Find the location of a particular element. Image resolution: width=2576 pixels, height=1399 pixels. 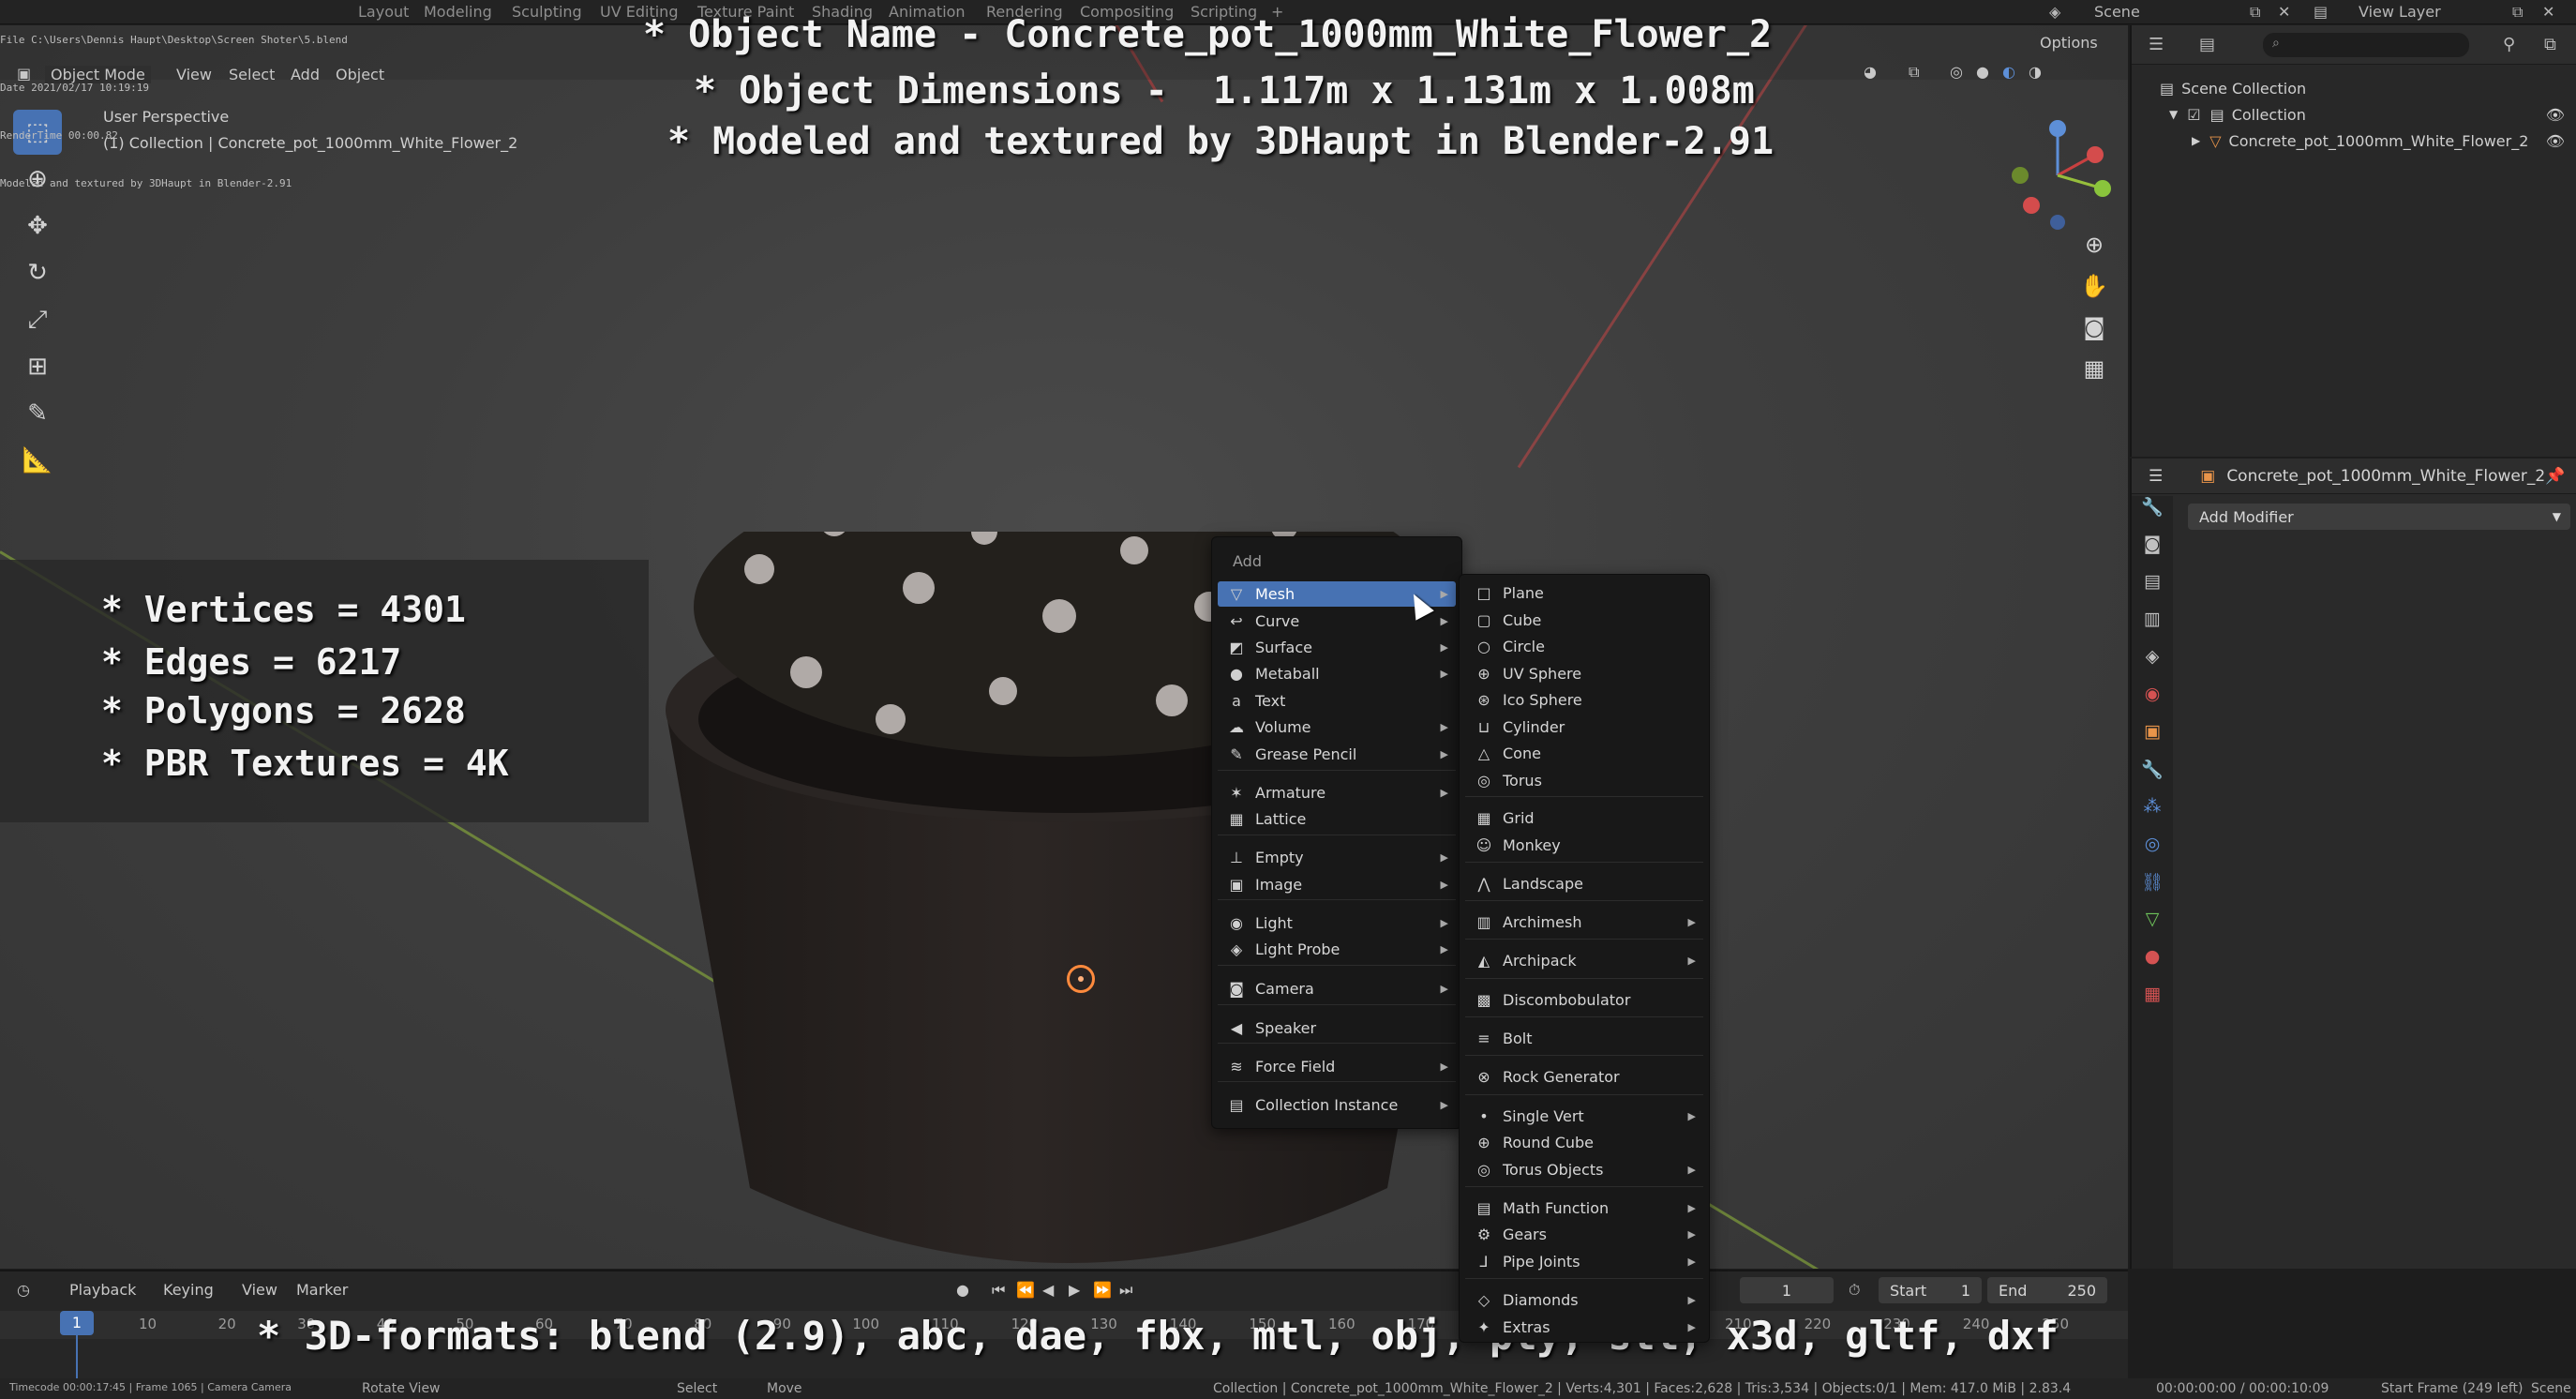

tab-layout: Layout is located at coordinates (383, 12).